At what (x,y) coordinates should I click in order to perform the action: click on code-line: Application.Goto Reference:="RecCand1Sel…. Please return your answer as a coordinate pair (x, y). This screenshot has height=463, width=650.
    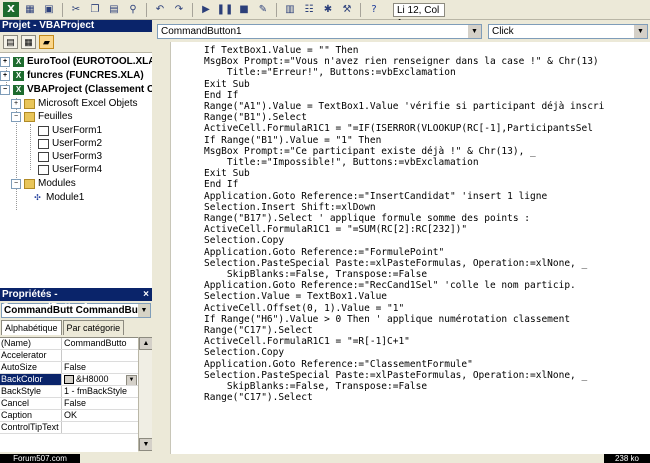
    Looking at the image, I should click on (427, 285).